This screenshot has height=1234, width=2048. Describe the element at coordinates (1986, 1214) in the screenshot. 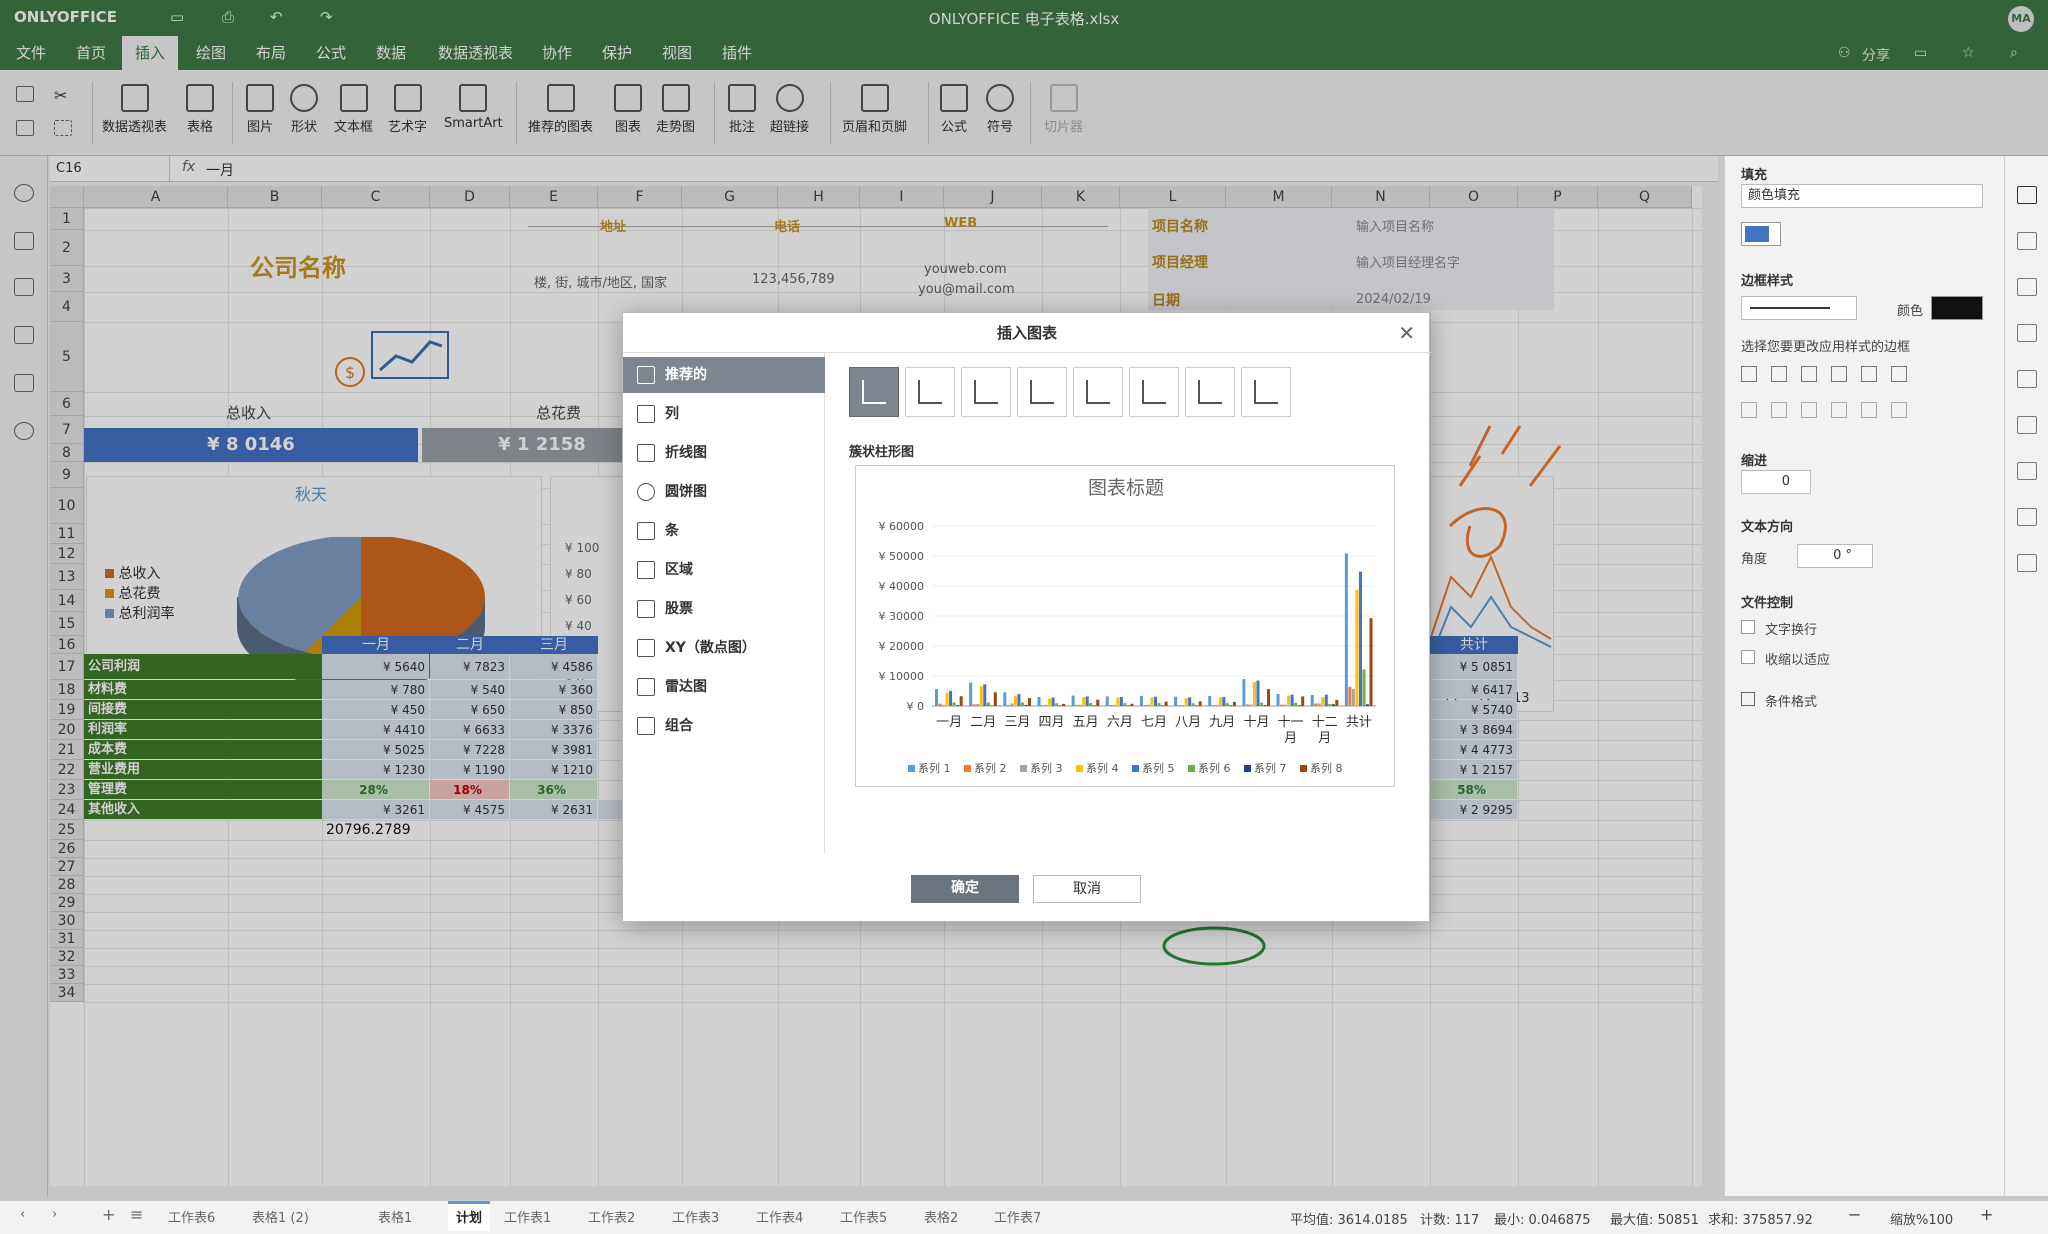

I see `zoom-in-icon: +` at that location.